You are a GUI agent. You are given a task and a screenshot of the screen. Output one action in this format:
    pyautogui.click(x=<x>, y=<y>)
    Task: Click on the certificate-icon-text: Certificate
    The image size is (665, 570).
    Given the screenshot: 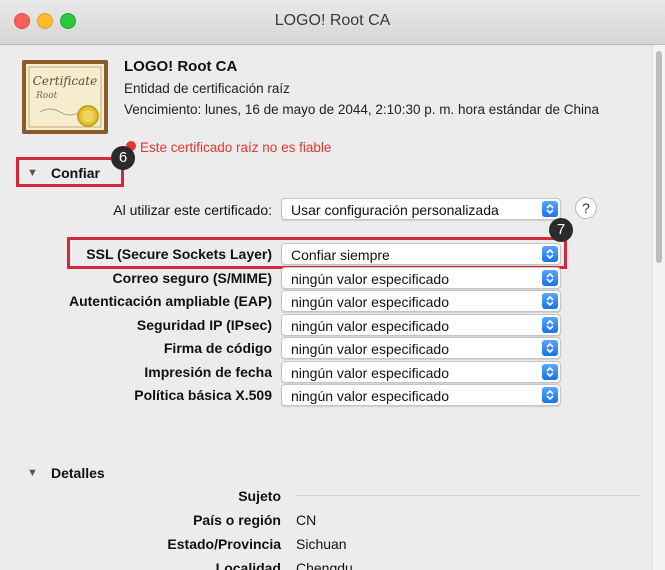 What is the action you would take?
    pyautogui.click(x=65, y=81)
    